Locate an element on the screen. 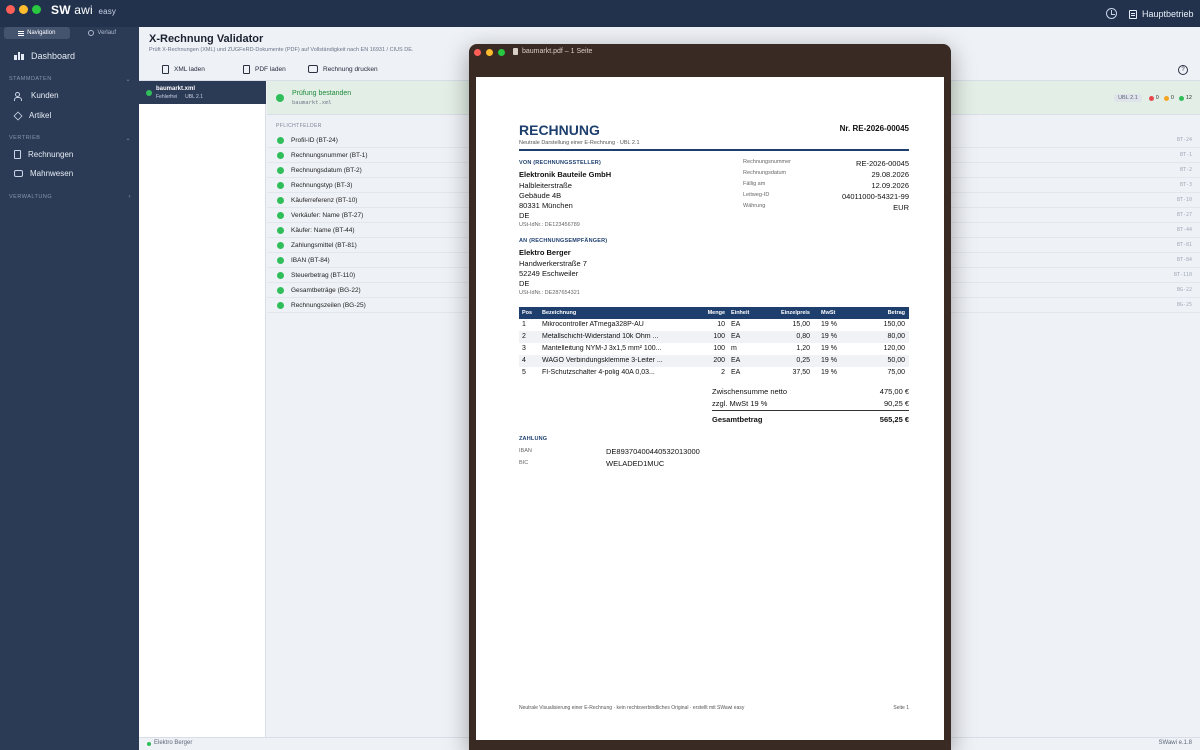  check-code: BT-27 is located at coordinates (1184, 215).